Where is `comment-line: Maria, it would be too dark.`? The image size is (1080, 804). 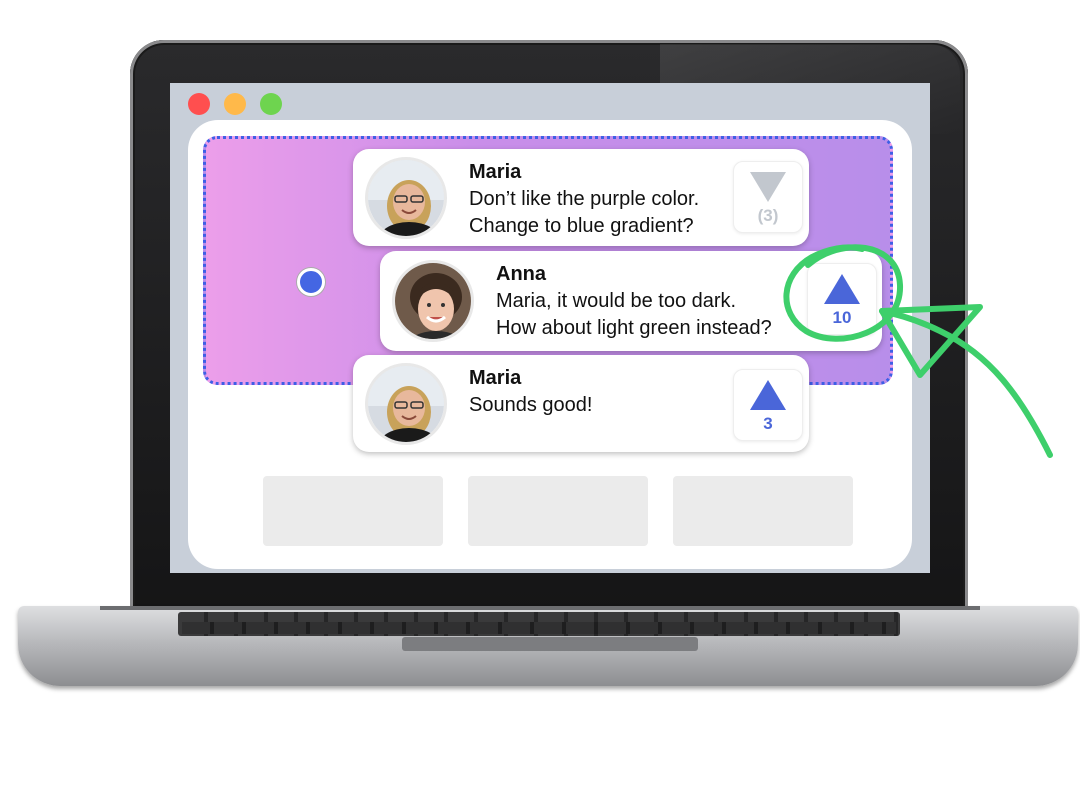
comment-line: Maria, it would be too dark. is located at coordinates (616, 301).